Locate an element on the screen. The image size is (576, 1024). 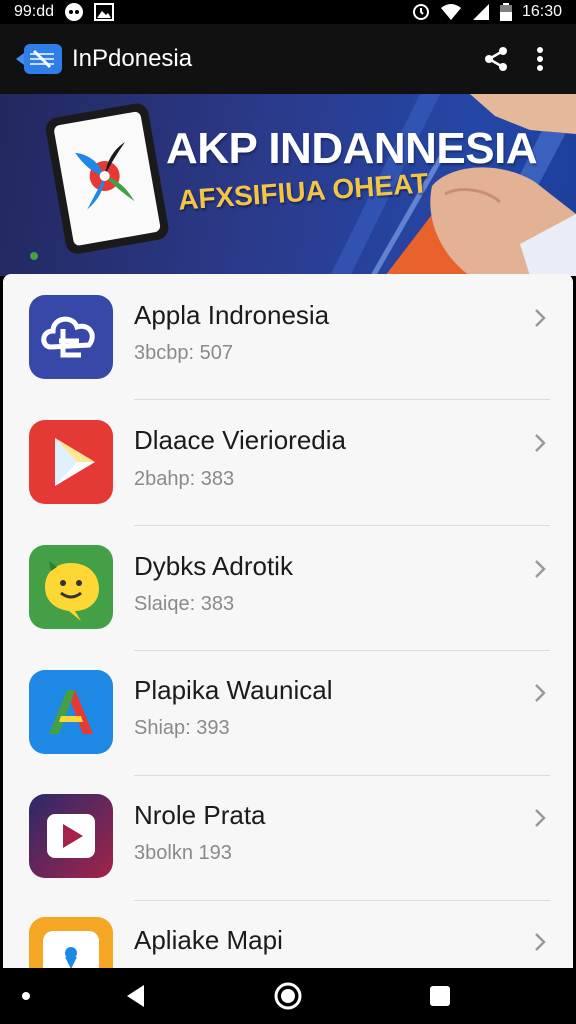
battery-icon is located at coordinates (505, 12).